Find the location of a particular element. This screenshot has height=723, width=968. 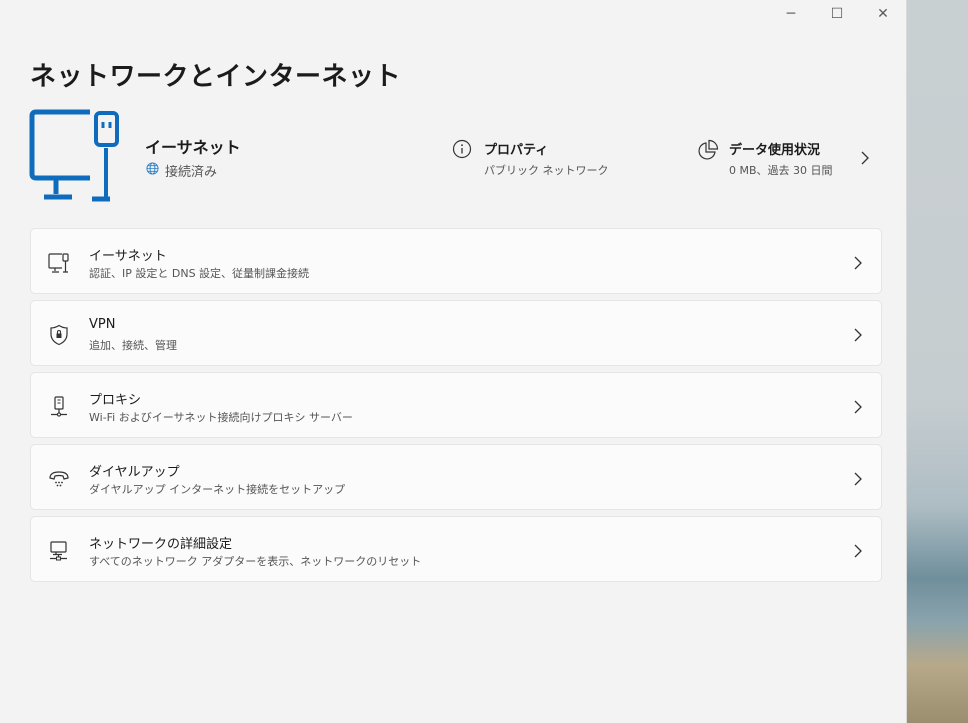

ethernet-icon is located at coordinates (59, 263).